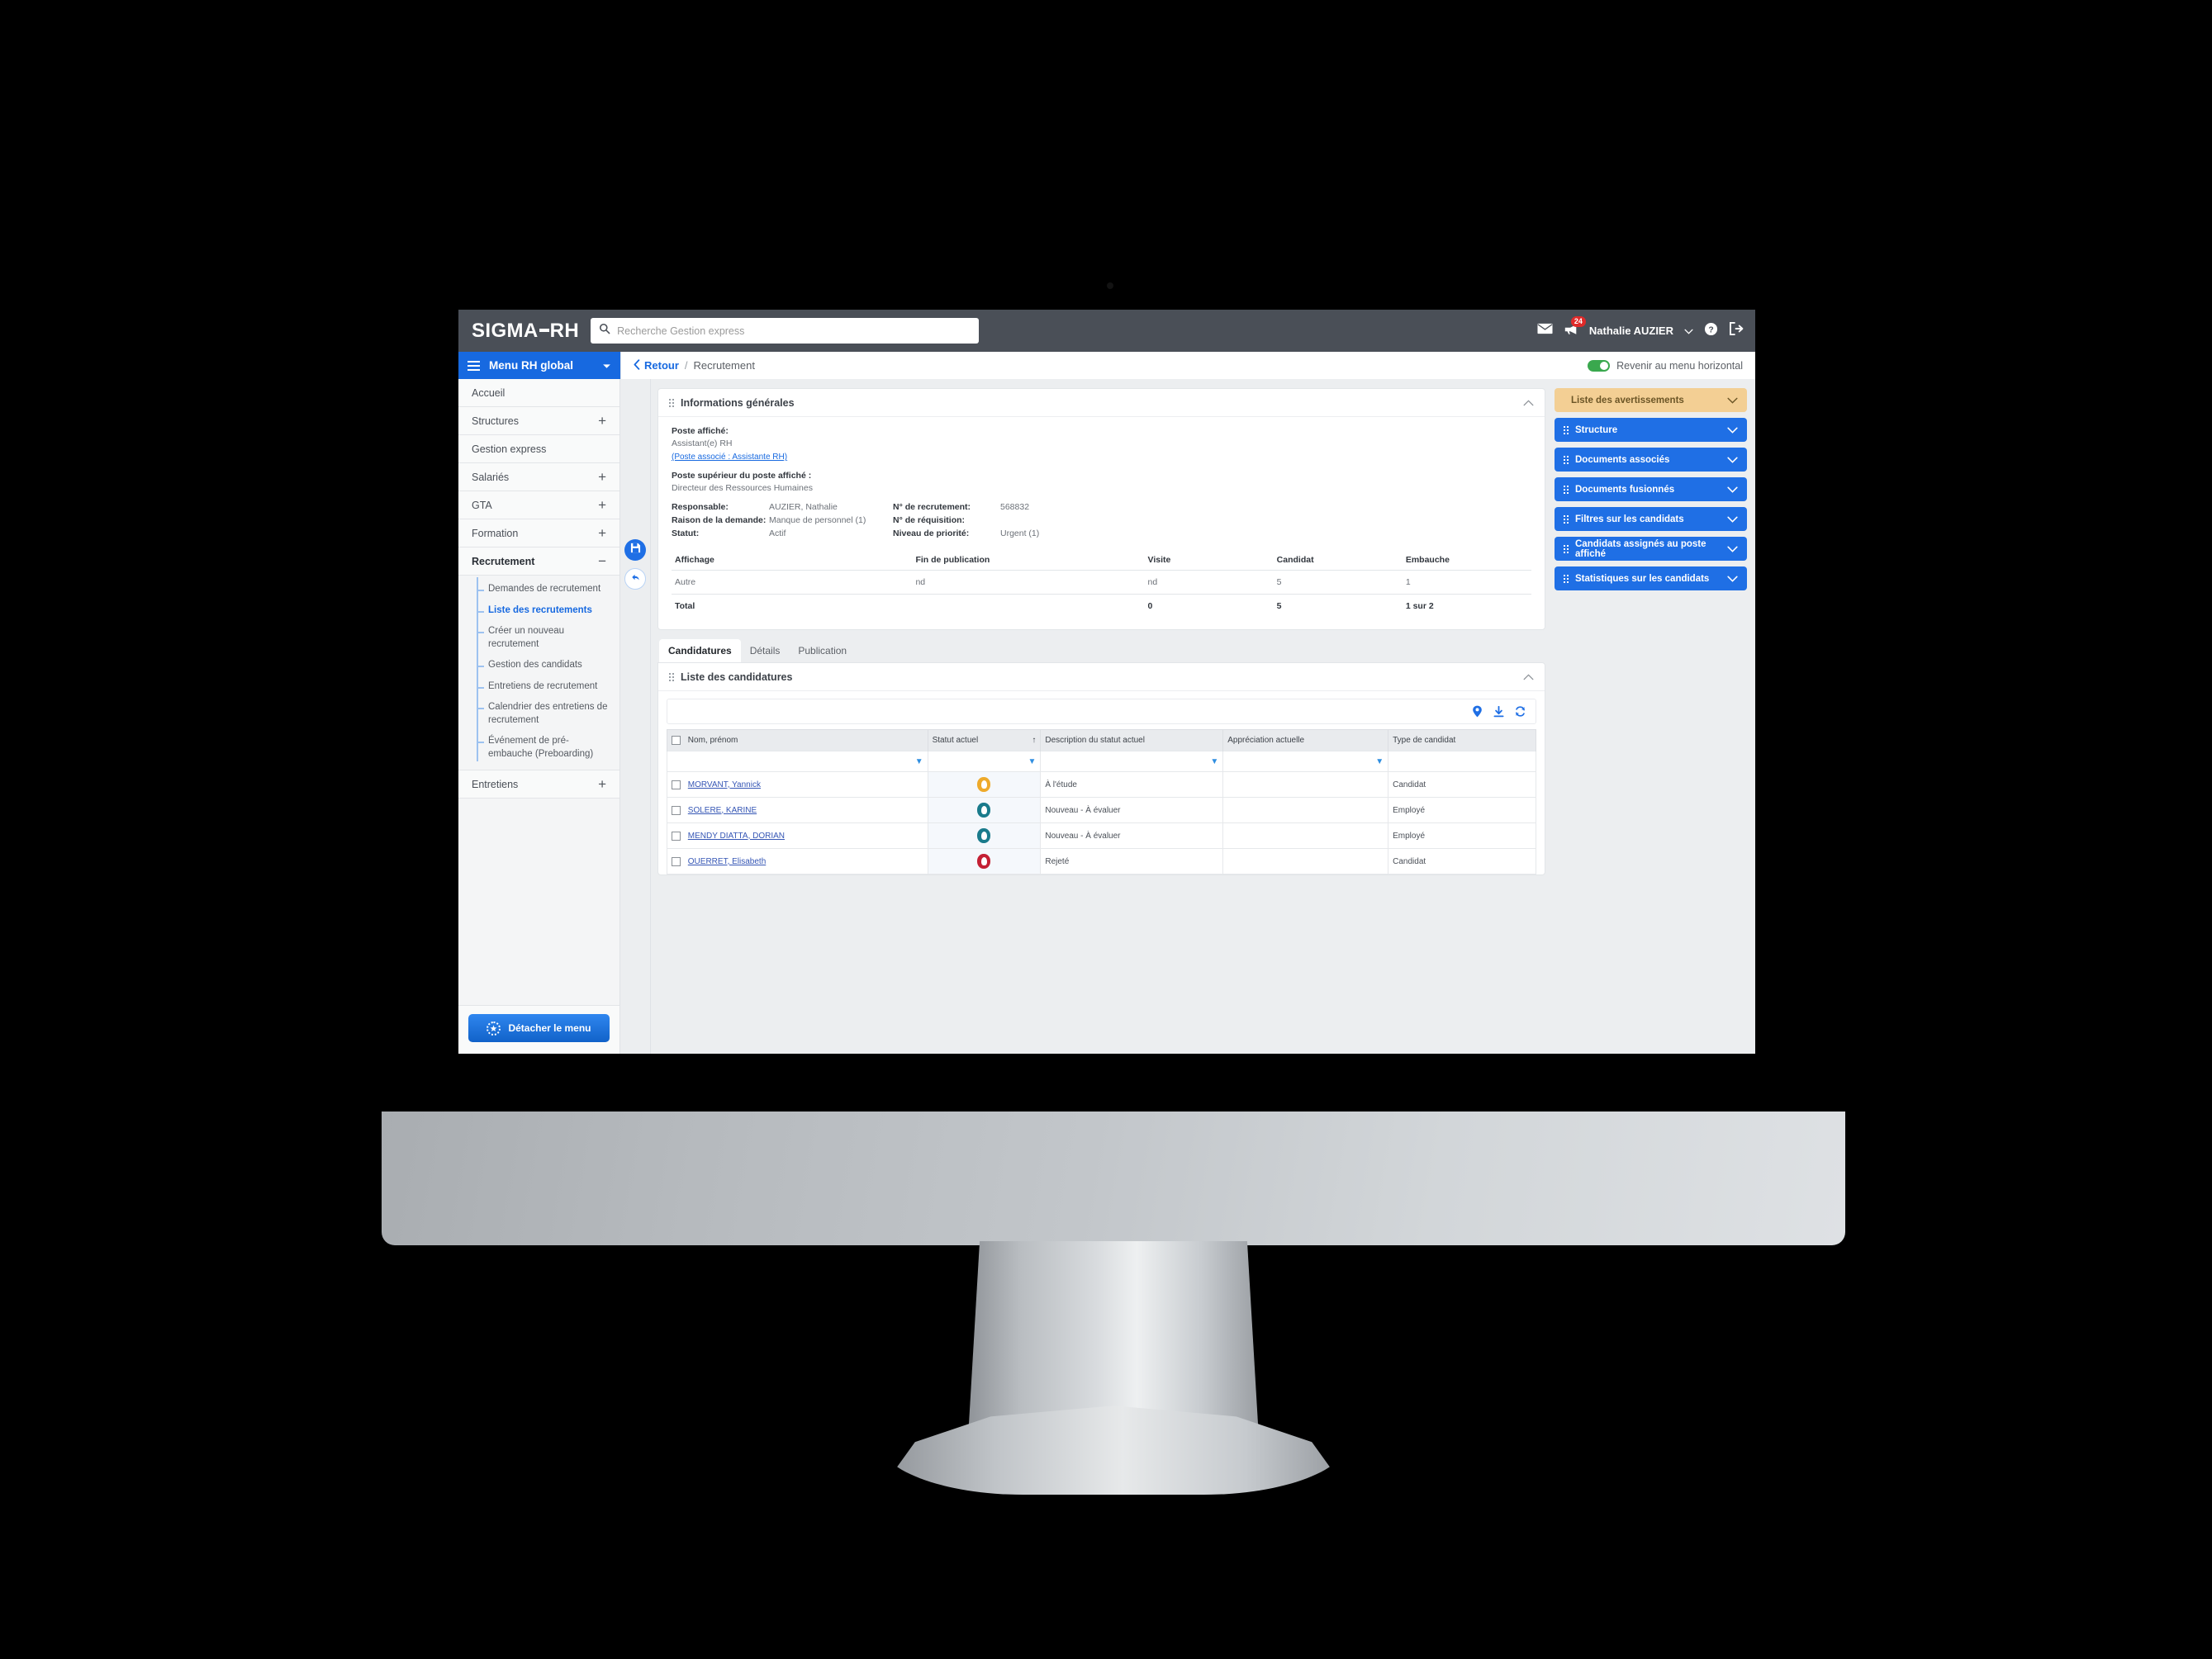  What do you see at coordinates (1132, 740) in the screenshot?
I see `col-description-statut: Description du statut actuel` at bounding box center [1132, 740].